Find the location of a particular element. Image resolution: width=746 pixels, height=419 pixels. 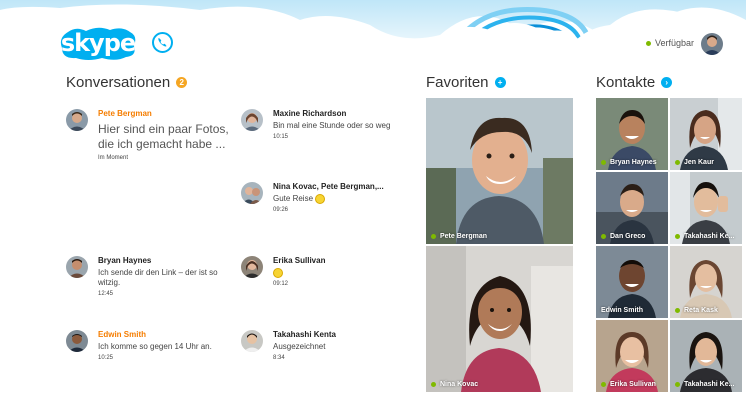

user-avatar is located at coordinates (712, 44).